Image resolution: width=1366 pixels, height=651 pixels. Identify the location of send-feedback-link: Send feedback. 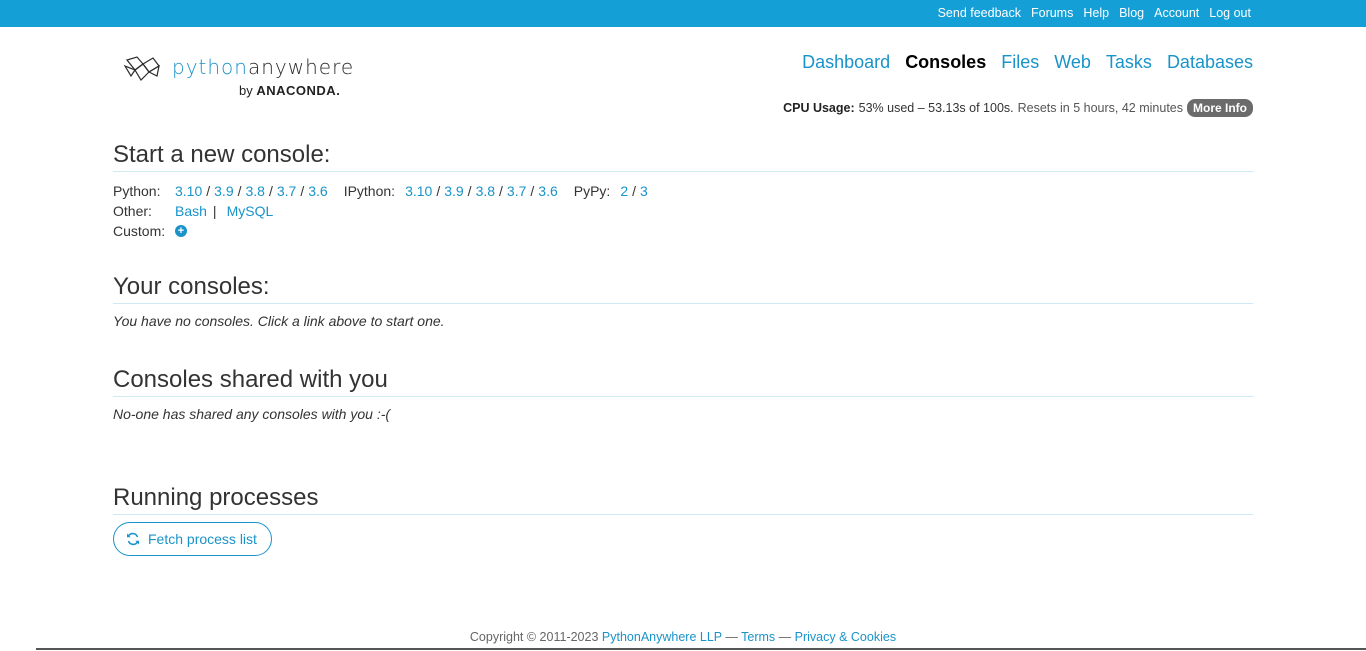
(979, 13).